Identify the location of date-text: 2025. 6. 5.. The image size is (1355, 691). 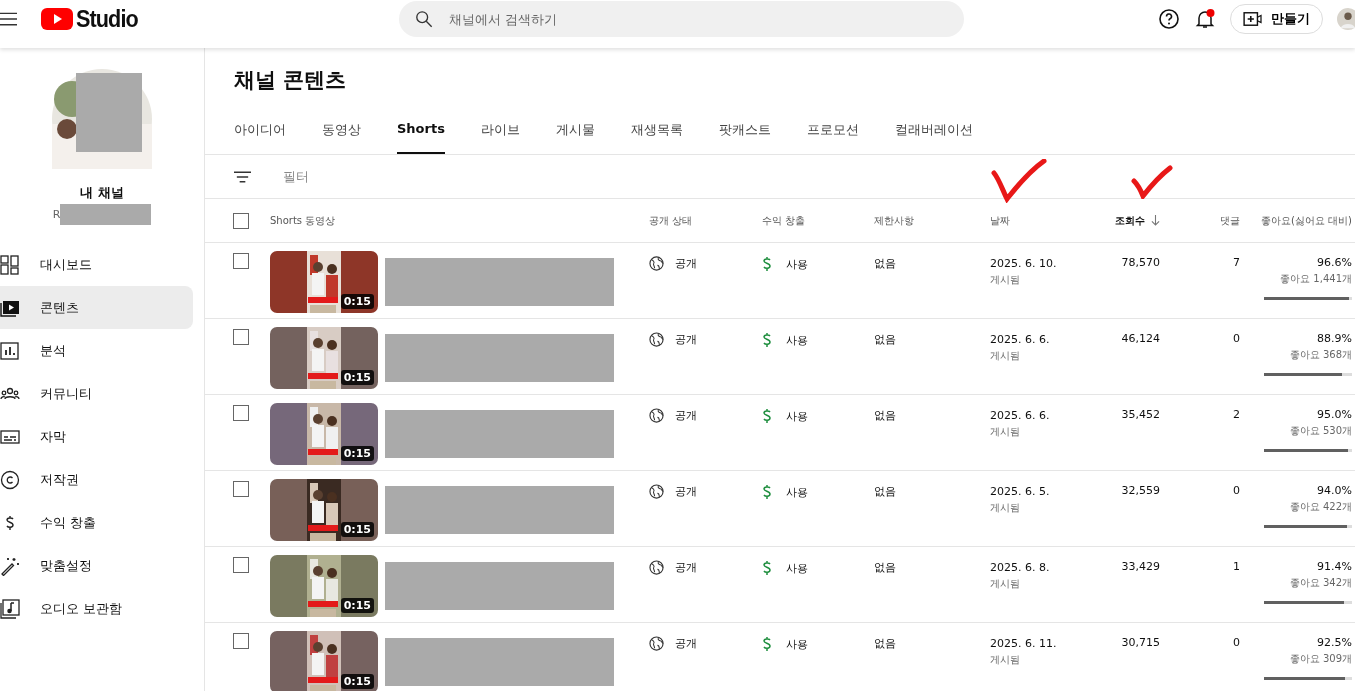
(1020, 491).